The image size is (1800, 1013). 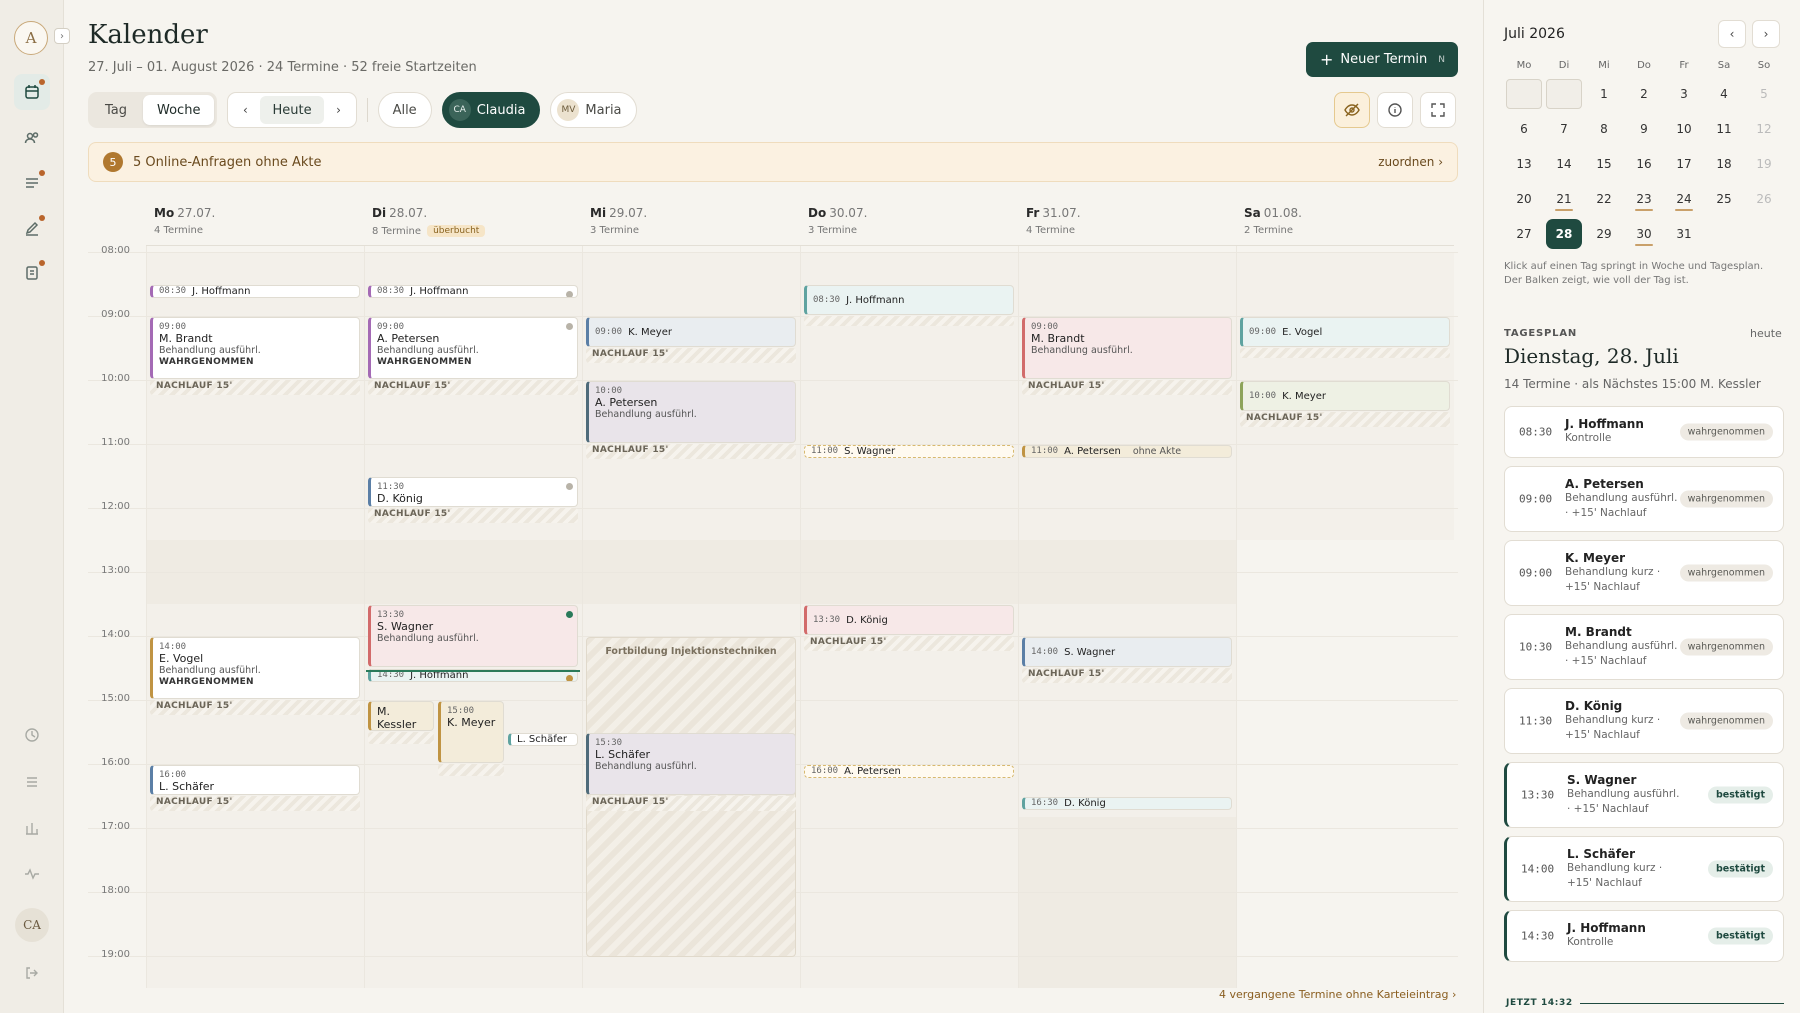 I want to click on appointment: 09:00 M. Brandt Behandlung ausführl., so click(x=1127, y=348).